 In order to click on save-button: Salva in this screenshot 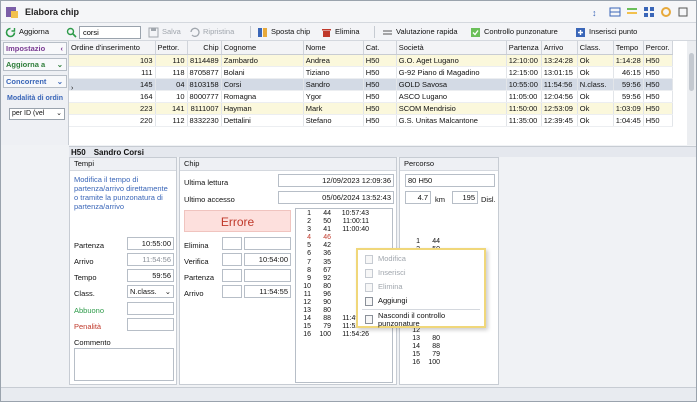, I will do `click(164, 32)`.